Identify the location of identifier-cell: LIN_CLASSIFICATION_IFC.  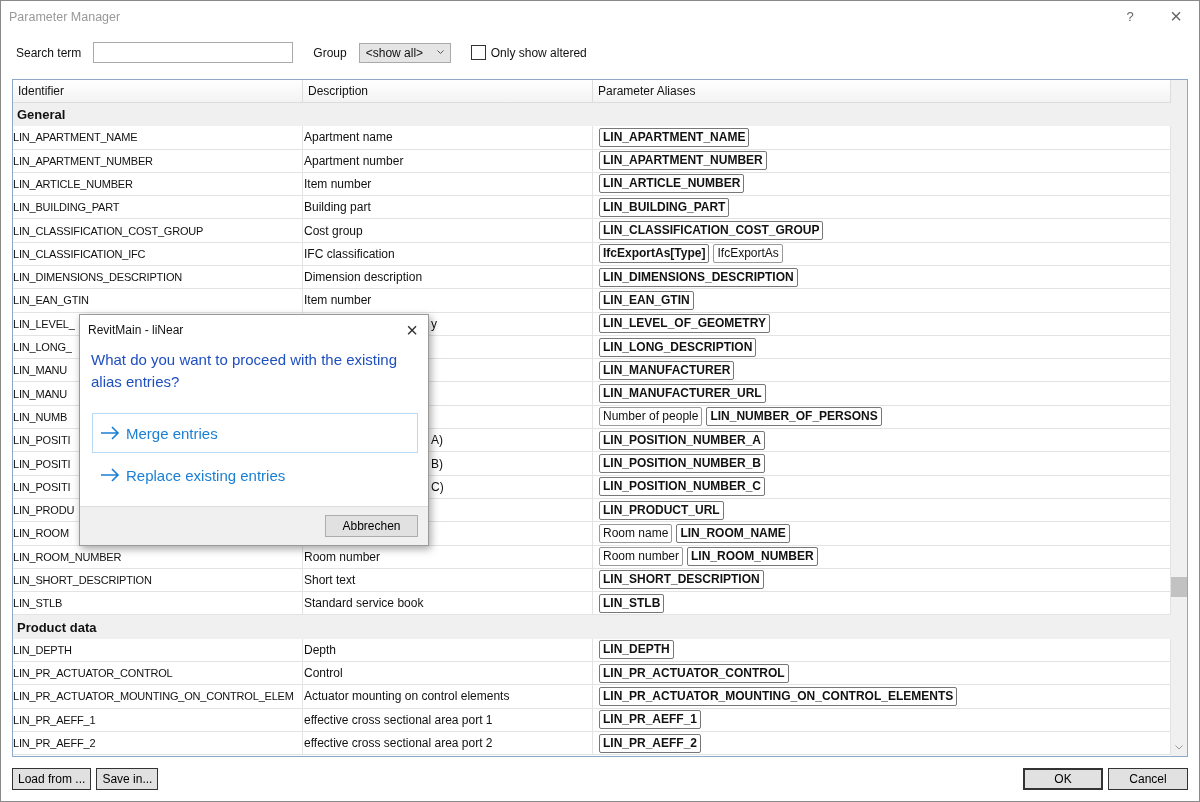
(79, 253).